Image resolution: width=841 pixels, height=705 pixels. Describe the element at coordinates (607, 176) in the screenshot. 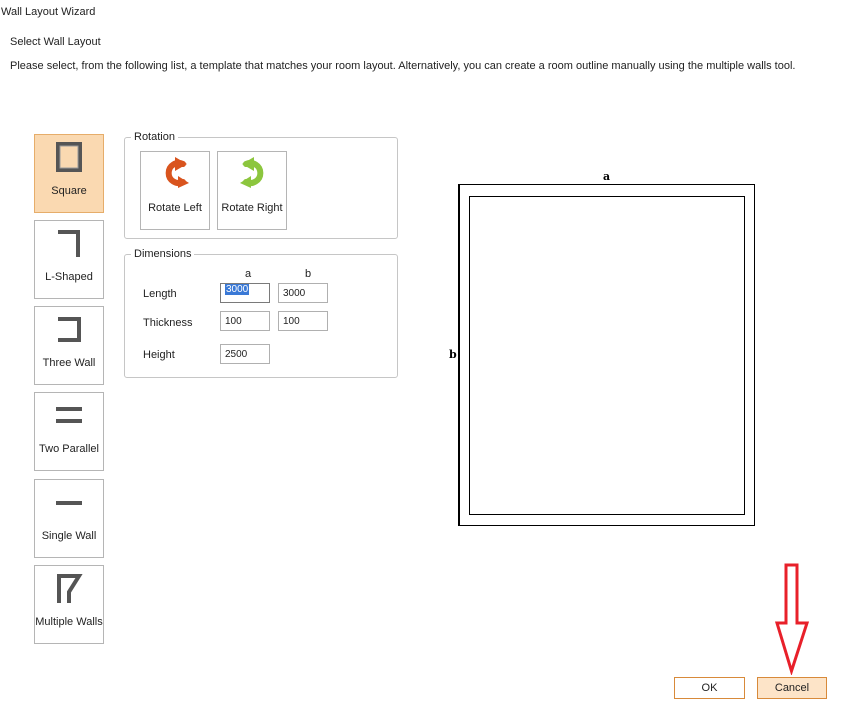

I see `preview-dimension-a-label: a` at that location.